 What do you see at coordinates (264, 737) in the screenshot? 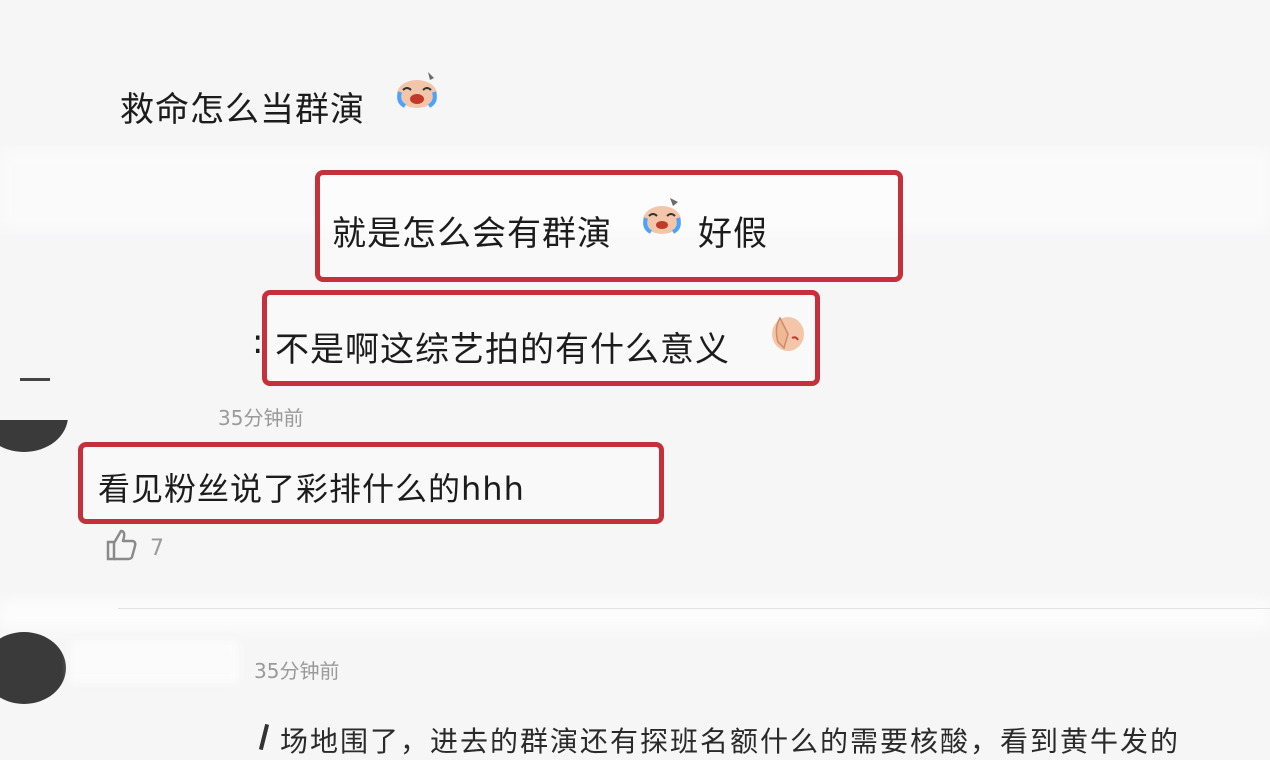
I see `text-cursor-mark` at bounding box center [264, 737].